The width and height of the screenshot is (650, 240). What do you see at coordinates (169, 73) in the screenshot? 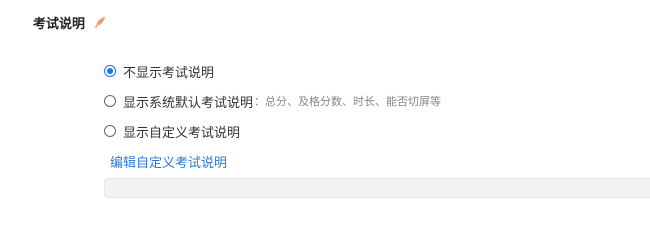
I see `option-label: 不显示考试说明` at bounding box center [169, 73].